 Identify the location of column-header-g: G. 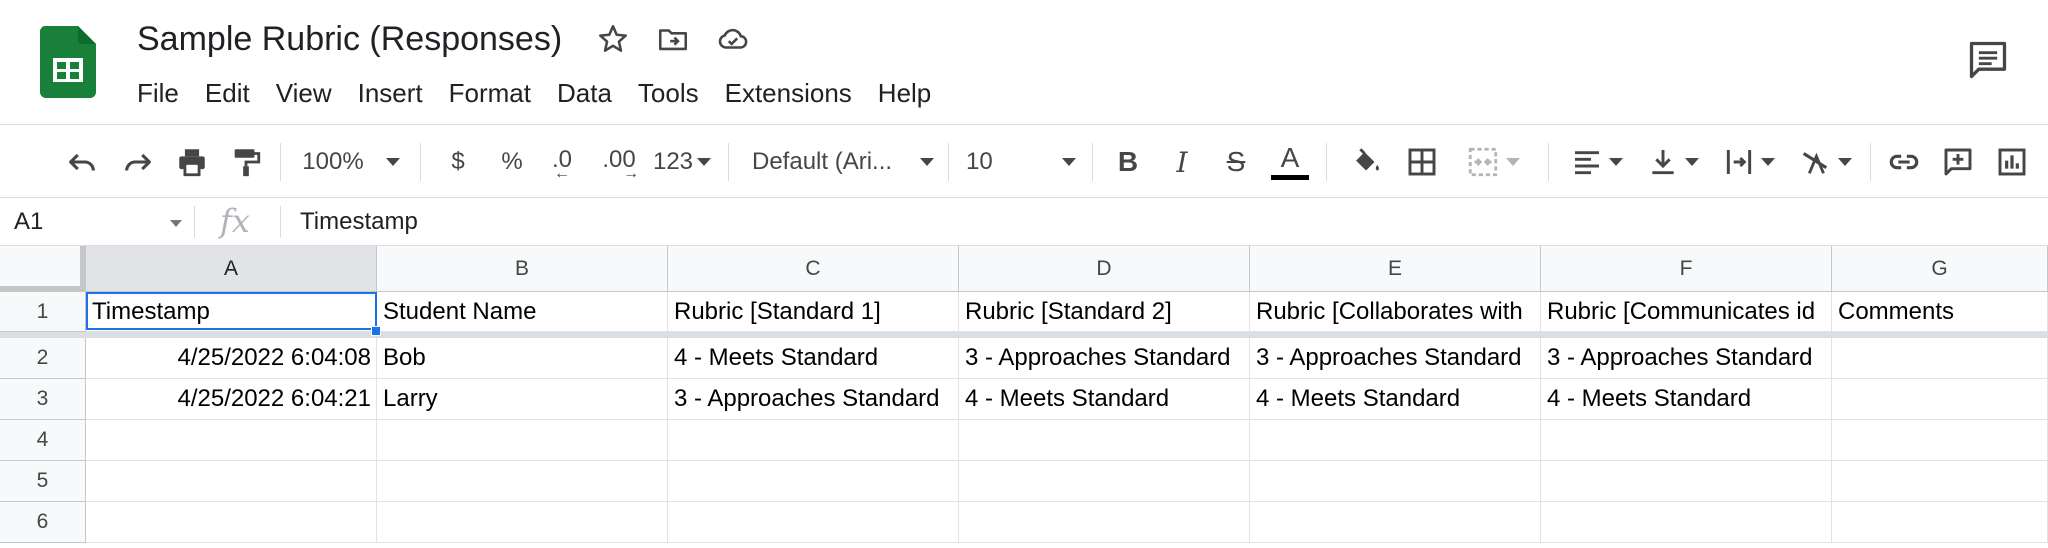
(1940, 269).